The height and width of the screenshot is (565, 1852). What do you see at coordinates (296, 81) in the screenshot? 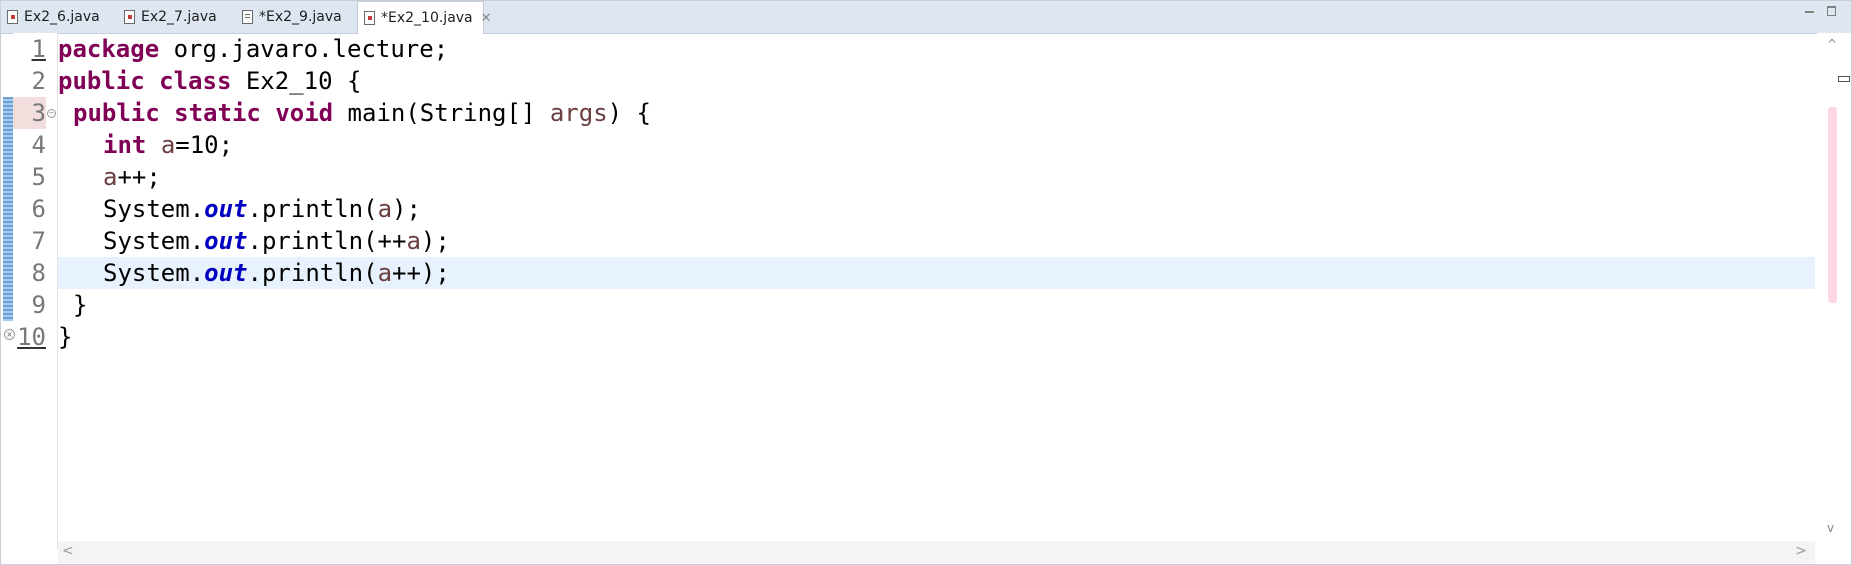
I see `code-text: Ex2_10 {` at bounding box center [296, 81].